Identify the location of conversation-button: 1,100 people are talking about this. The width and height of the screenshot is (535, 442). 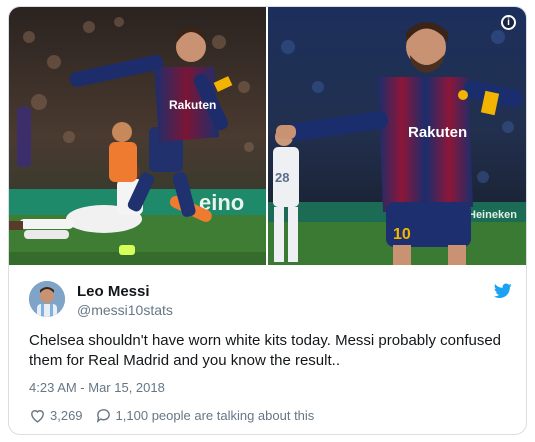
(205, 415).